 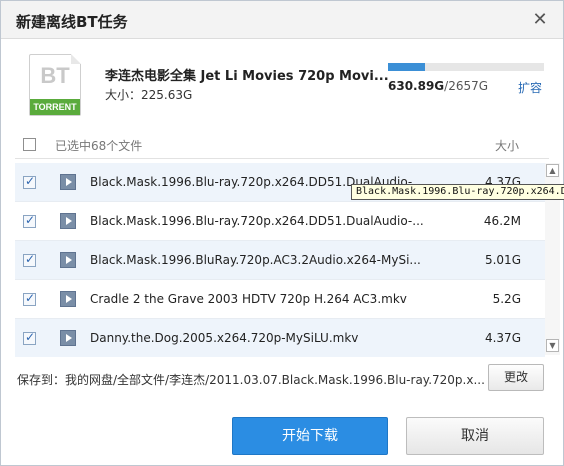 I want to click on selected-count: 已选中68个文件, so click(x=99, y=146).